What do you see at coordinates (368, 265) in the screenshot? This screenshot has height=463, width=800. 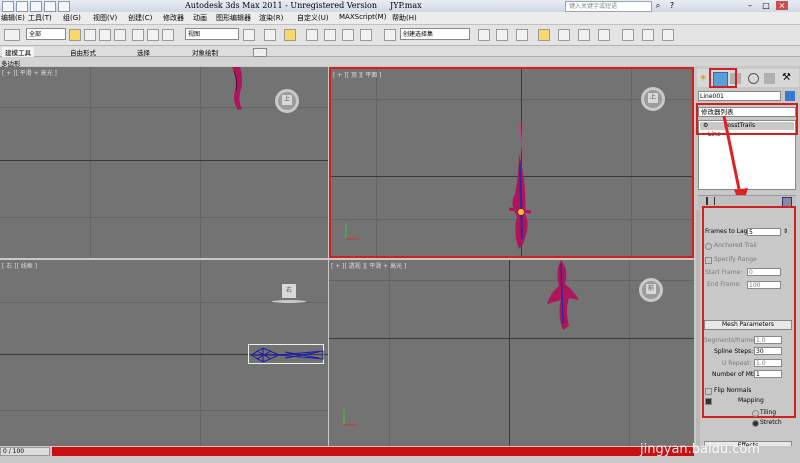 I see `viewport-label: [ + ][ 透视 ][ 平滑 + 高光 ]` at bounding box center [368, 265].